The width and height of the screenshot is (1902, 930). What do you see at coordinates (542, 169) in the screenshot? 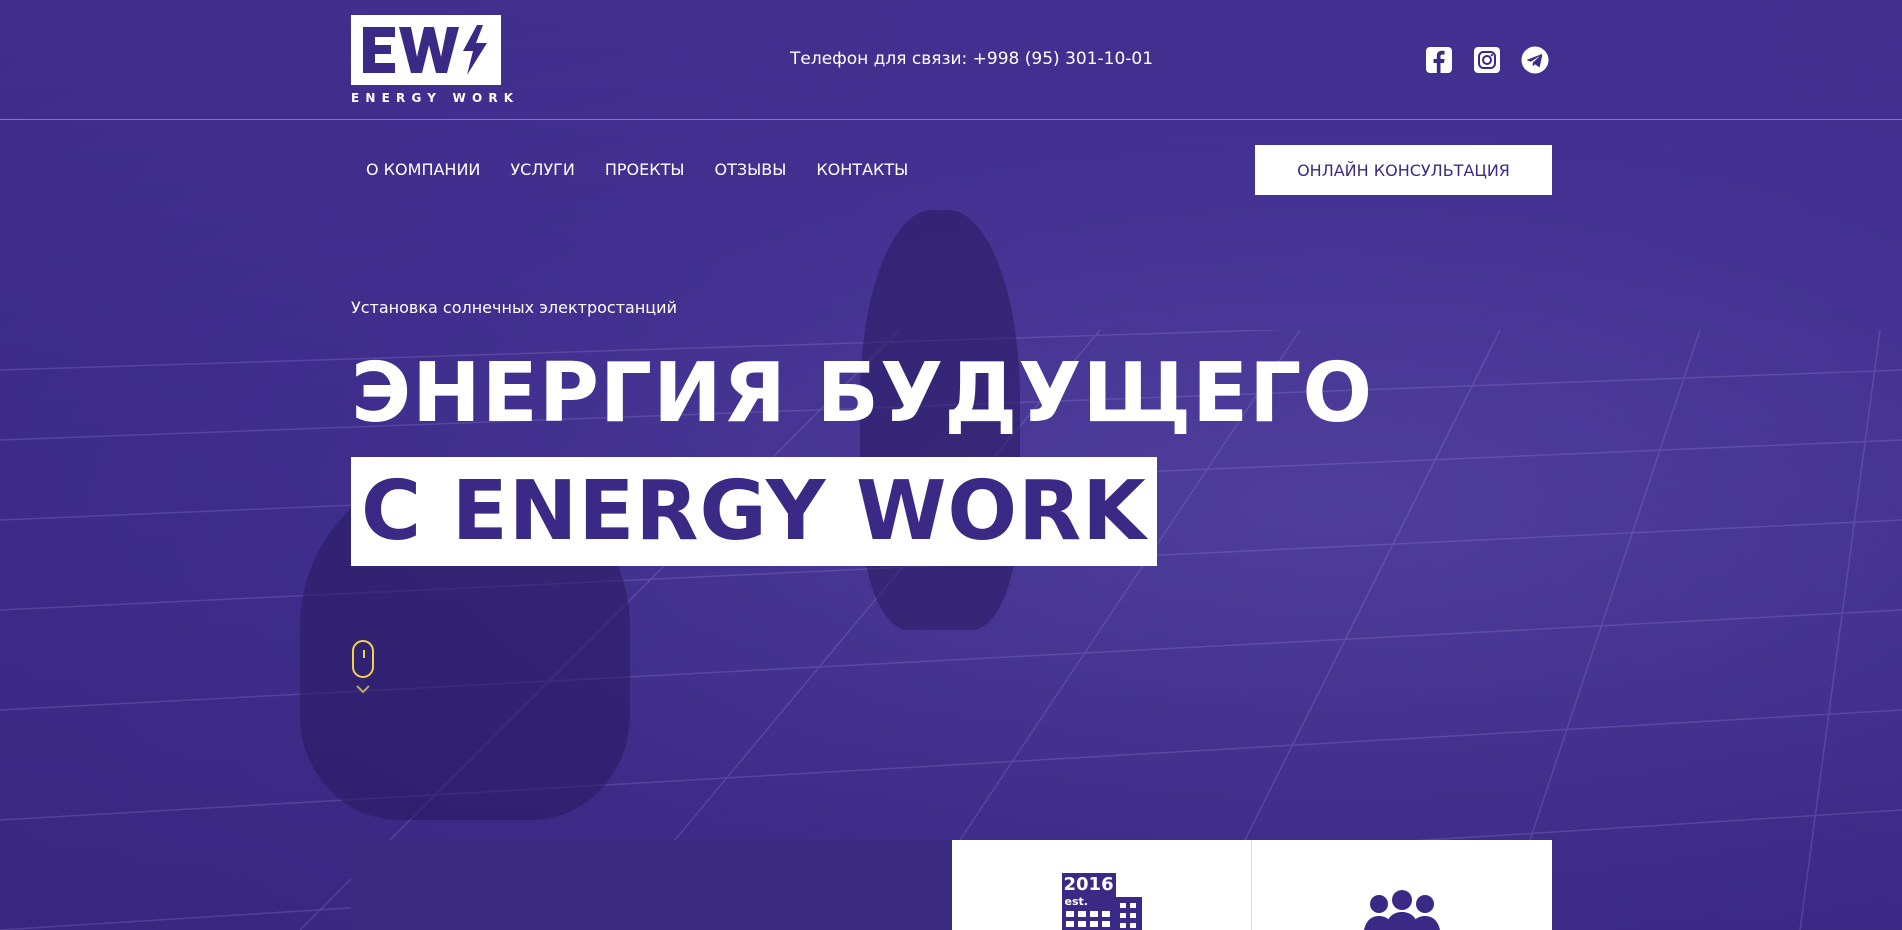
I see `nav-item-services: УСЛУГИ` at bounding box center [542, 169].